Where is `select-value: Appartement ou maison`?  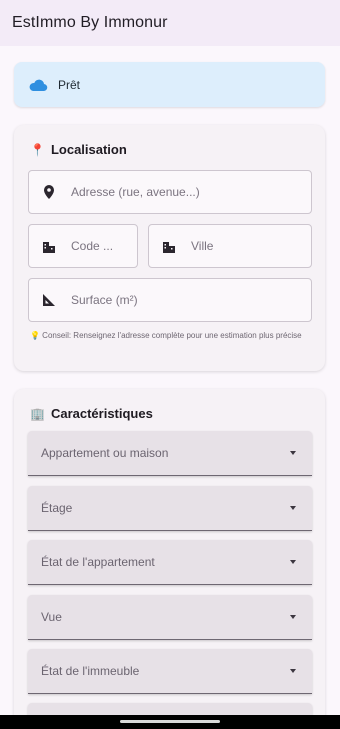 select-value: Appartement ou maison is located at coordinates (105, 453).